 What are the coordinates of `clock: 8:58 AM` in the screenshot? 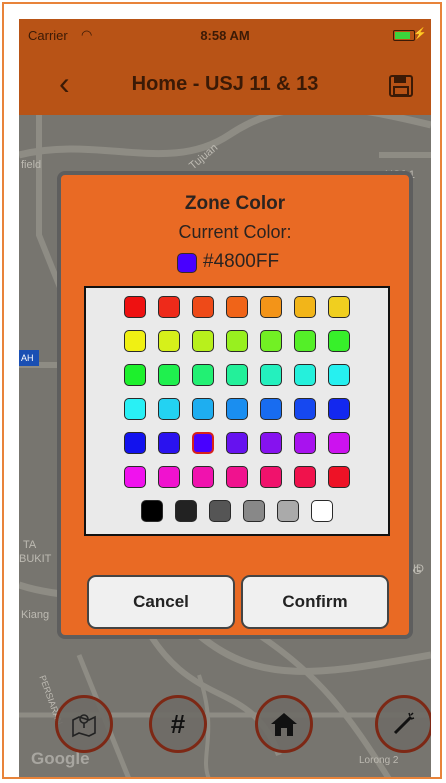 It's located at (225, 35).